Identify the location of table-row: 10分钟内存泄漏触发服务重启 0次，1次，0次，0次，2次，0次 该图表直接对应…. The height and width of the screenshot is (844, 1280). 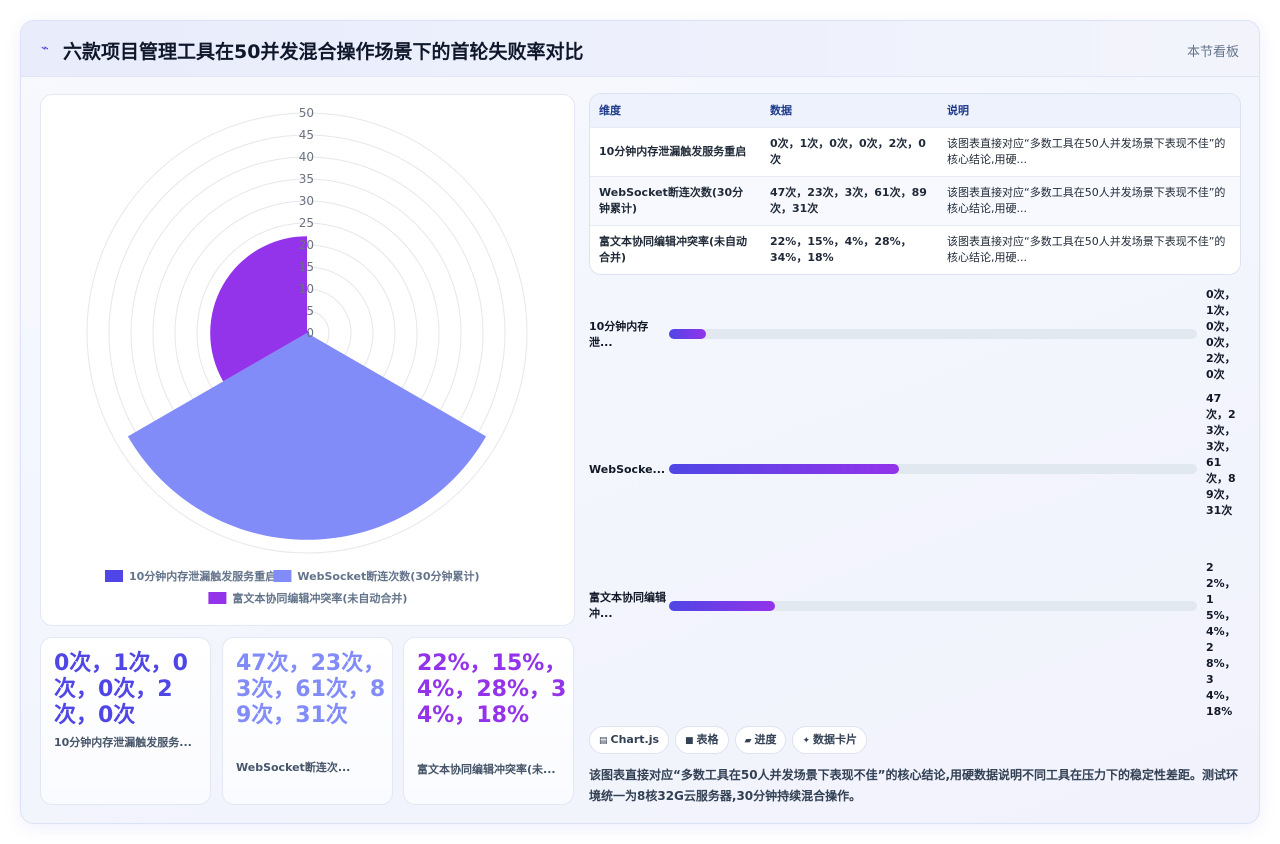
(915, 152).